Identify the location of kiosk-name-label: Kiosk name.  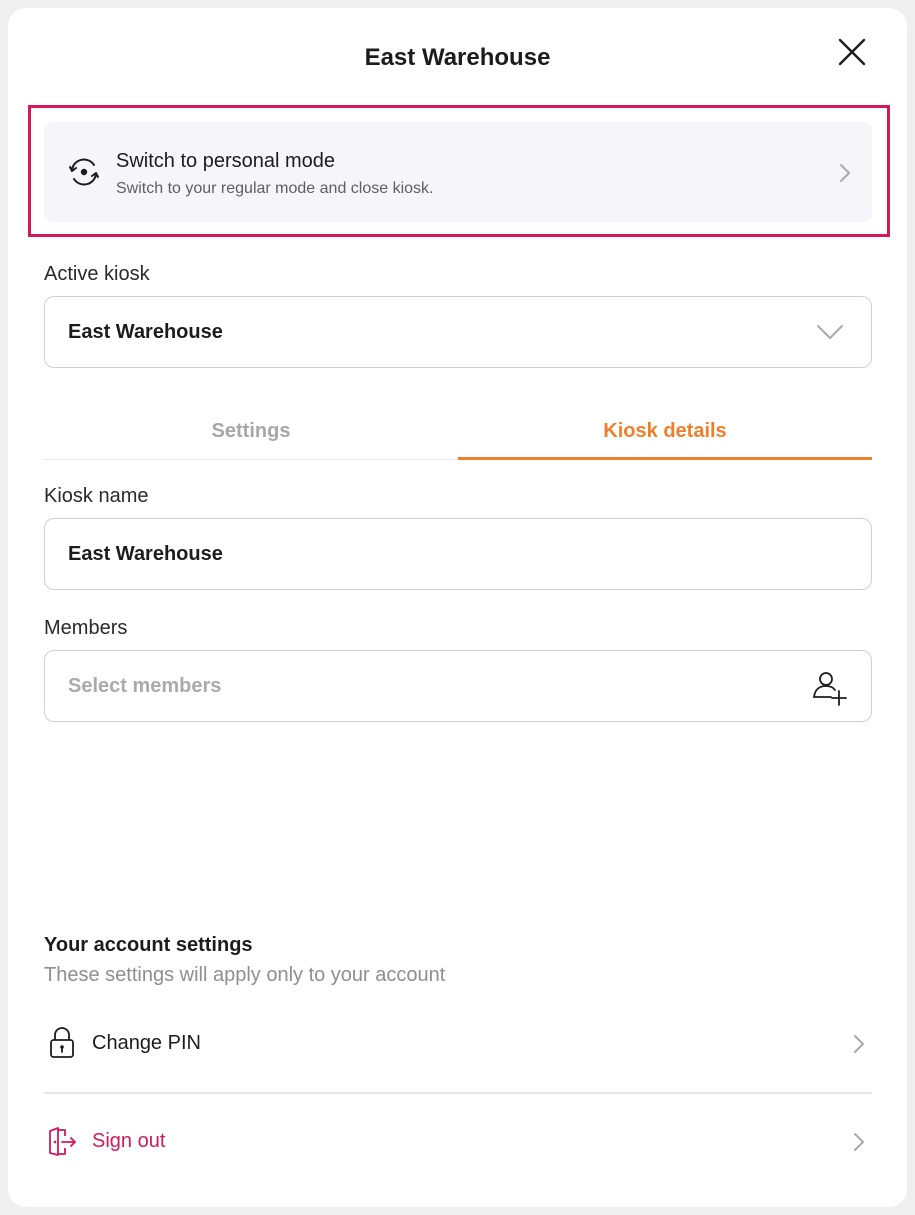
(96, 496).